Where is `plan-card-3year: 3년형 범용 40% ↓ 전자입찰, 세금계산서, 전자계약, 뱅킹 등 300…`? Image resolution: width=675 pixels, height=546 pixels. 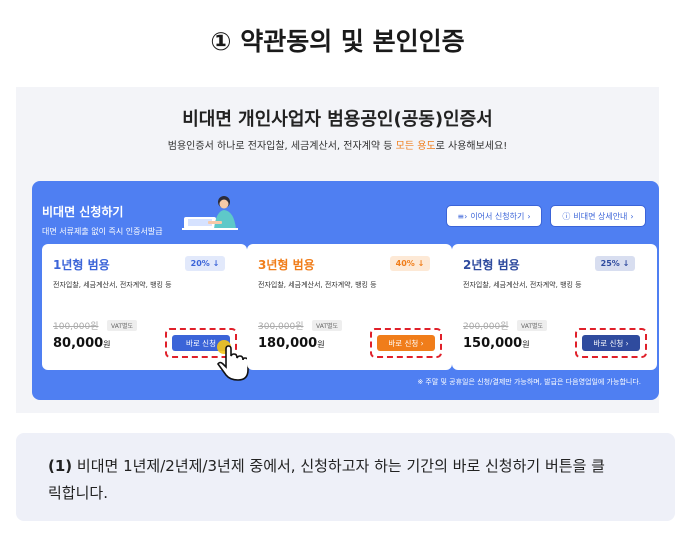 plan-card-3year: 3년형 범용 40% ↓ 전자입찰, 세금계산서, 전자계약, 뱅킹 등 300… is located at coordinates (349, 307).